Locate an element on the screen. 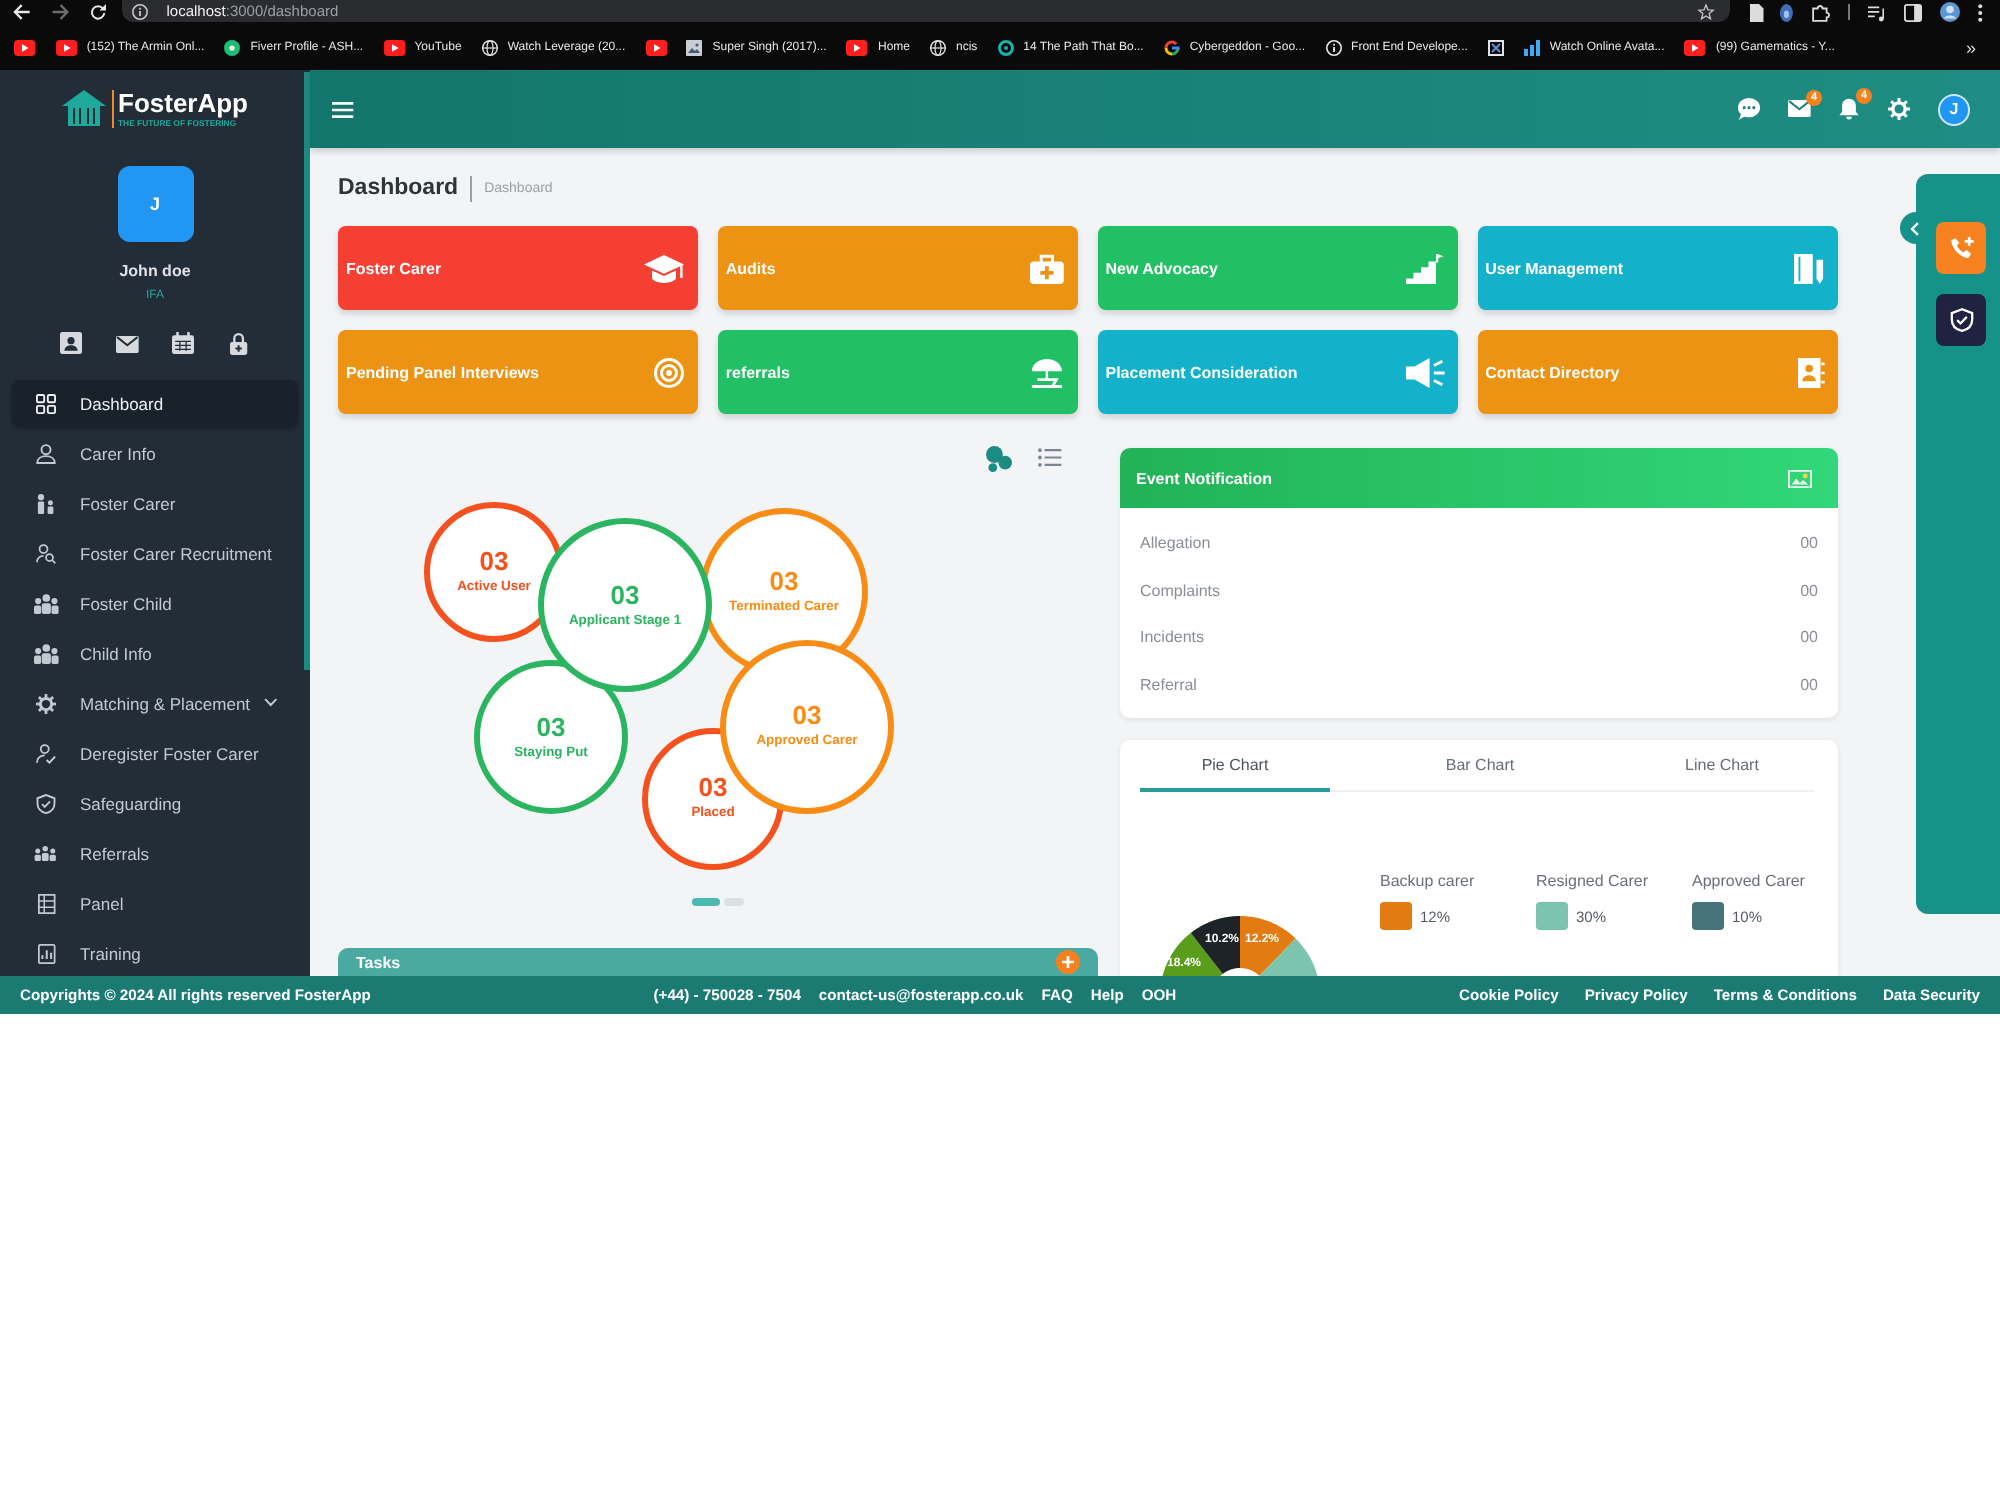 This screenshot has width=2000, height=1500. megaphone-icon is located at coordinates (1425, 372).